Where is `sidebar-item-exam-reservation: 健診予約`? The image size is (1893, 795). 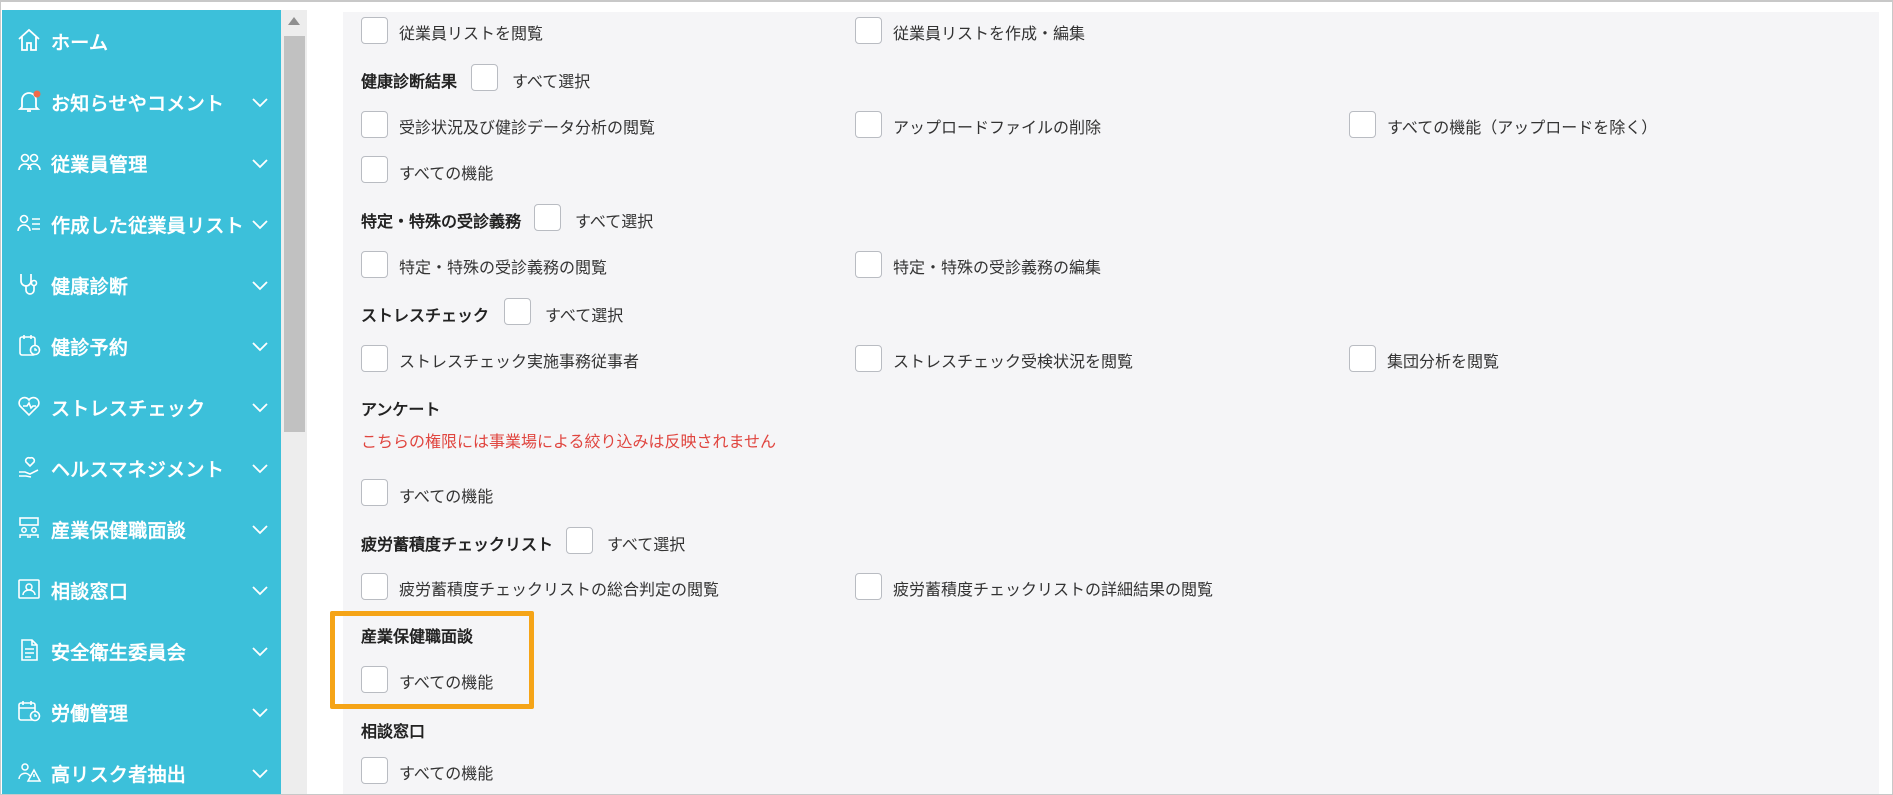
sidebar-item-exam-reservation: 健診予約 is located at coordinates (141, 345).